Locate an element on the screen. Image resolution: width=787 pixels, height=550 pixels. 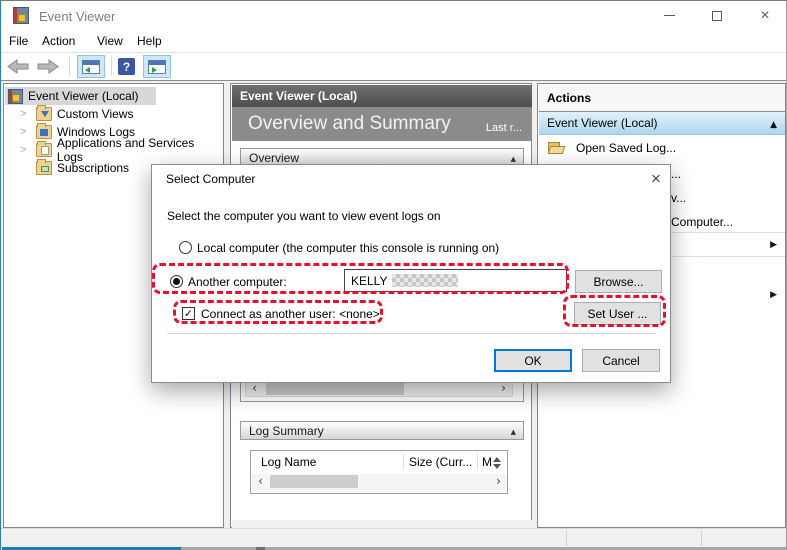
toolbar-separator is located at coordinates (69, 66).